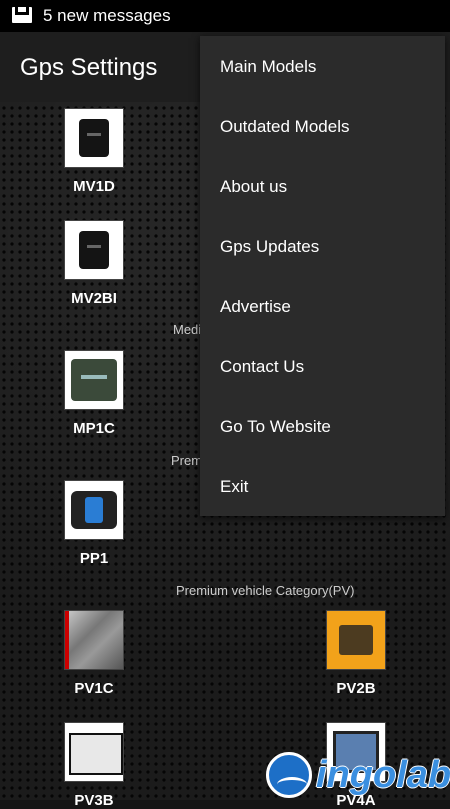  What do you see at coordinates (94, 800) in the screenshot?
I see `product-label: PV3B` at bounding box center [94, 800].